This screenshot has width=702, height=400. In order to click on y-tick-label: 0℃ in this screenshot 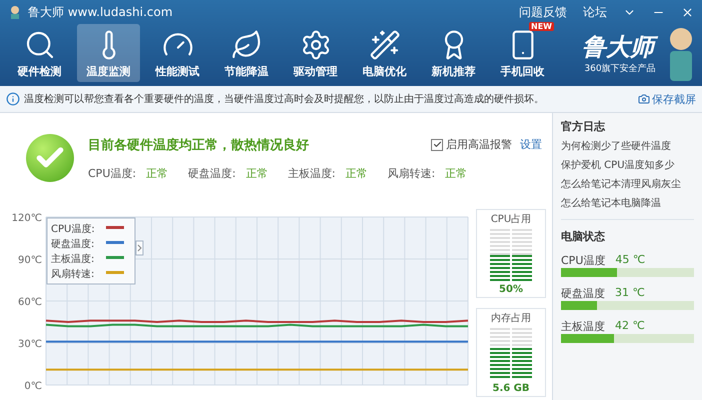, I will do `click(33, 386)`.